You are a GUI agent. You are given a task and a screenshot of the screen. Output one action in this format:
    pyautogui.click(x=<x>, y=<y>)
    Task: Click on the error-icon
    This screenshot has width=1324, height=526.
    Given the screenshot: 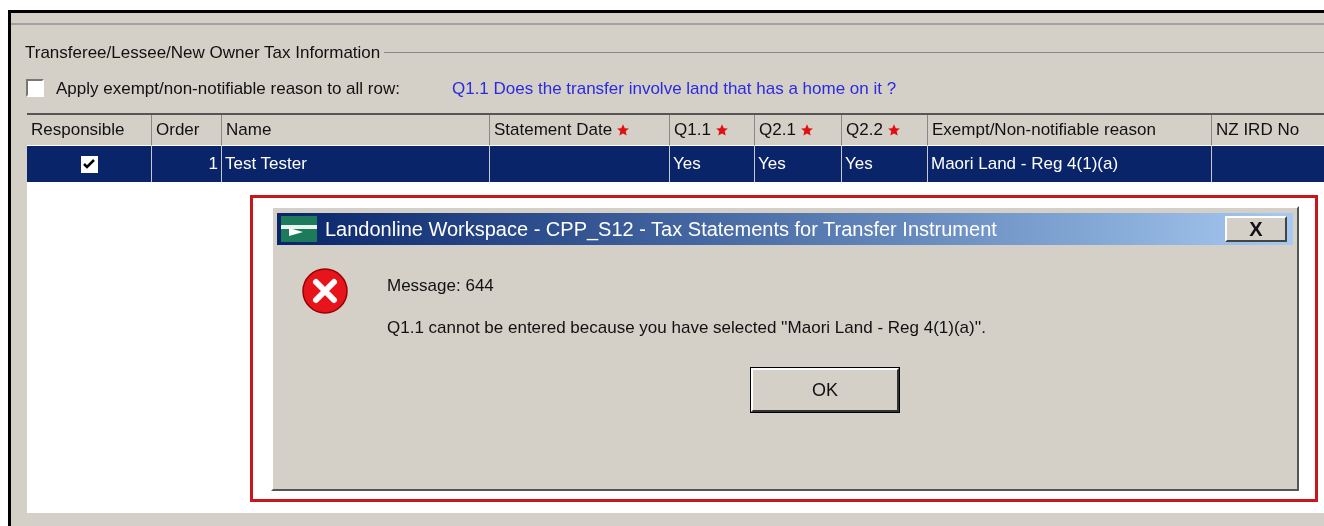 What is the action you would take?
    pyautogui.click(x=325, y=291)
    